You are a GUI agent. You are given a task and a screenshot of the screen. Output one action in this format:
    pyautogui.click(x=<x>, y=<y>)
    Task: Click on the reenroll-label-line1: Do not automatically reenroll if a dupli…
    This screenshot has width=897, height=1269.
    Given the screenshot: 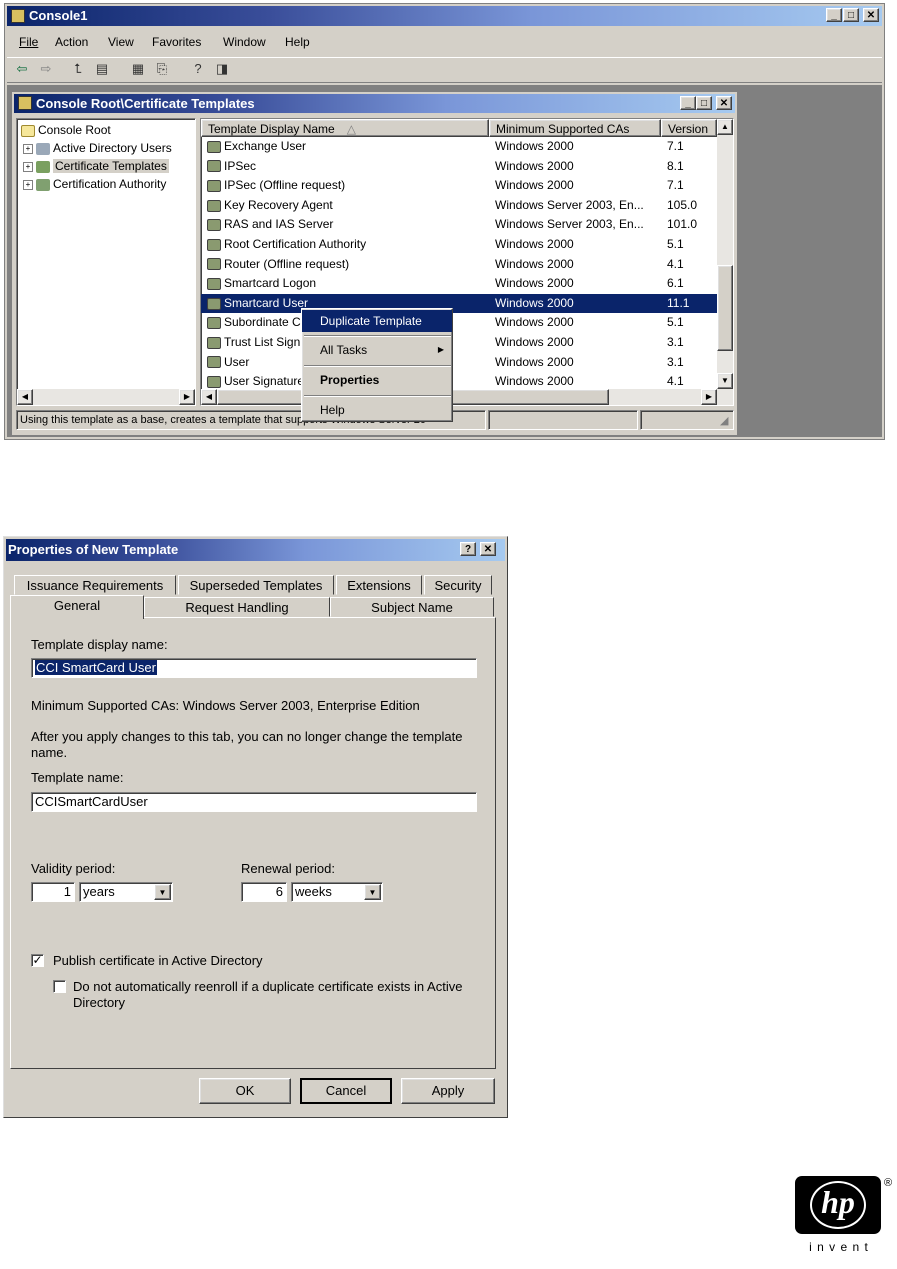 What is the action you would take?
    pyautogui.click(x=267, y=986)
    